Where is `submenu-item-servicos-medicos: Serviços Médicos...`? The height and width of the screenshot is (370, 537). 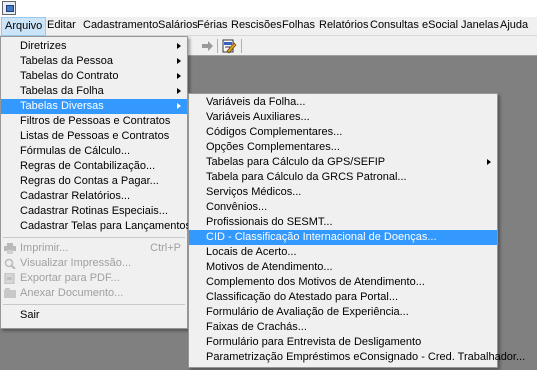 submenu-item-servicos-medicos: Serviços Médicos... is located at coordinates (343, 192).